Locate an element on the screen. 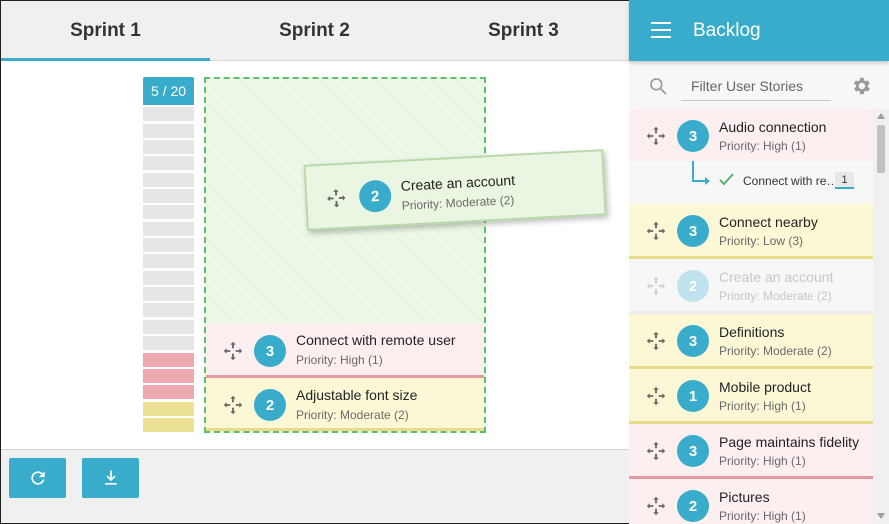 This screenshot has width=889, height=524. backlog-scrollbar is located at coordinates (881, 316).